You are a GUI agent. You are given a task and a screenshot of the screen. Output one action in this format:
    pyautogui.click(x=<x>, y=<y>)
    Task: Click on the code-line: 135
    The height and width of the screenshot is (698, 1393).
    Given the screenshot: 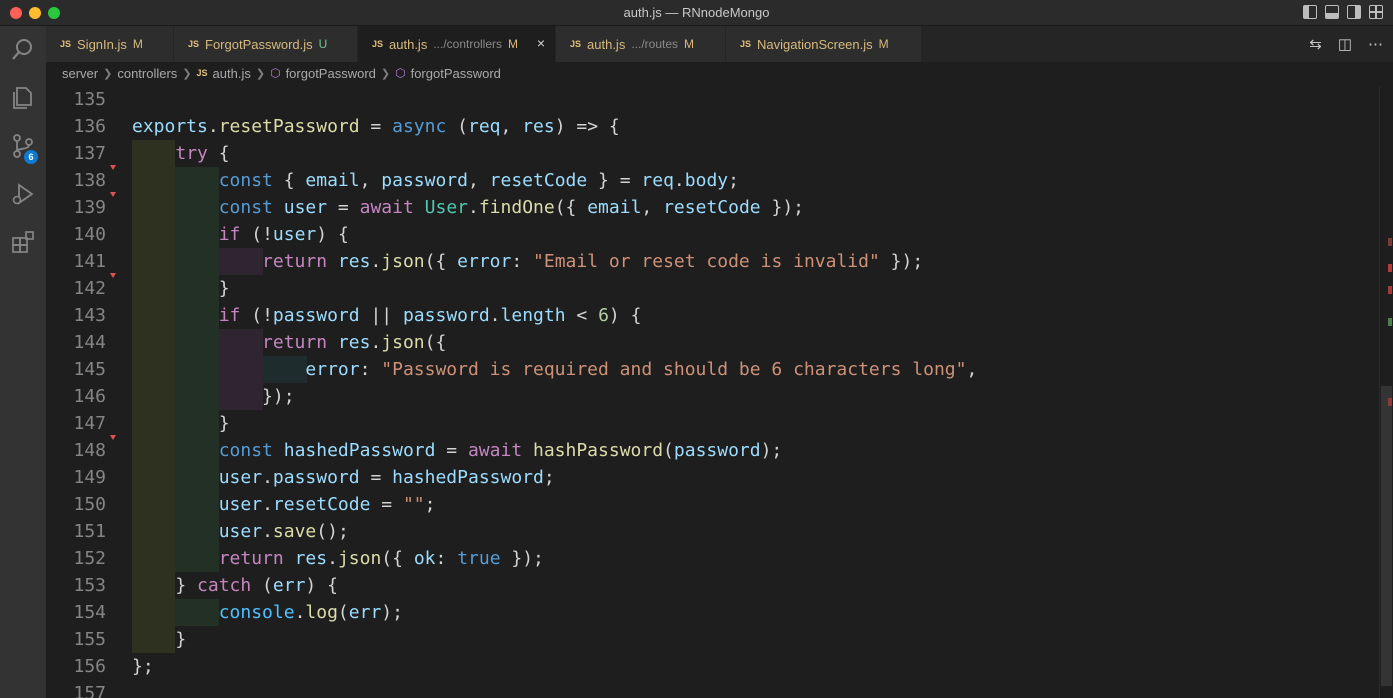 What is the action you would take?
    pyautogui.click(x=712, y=99)
    